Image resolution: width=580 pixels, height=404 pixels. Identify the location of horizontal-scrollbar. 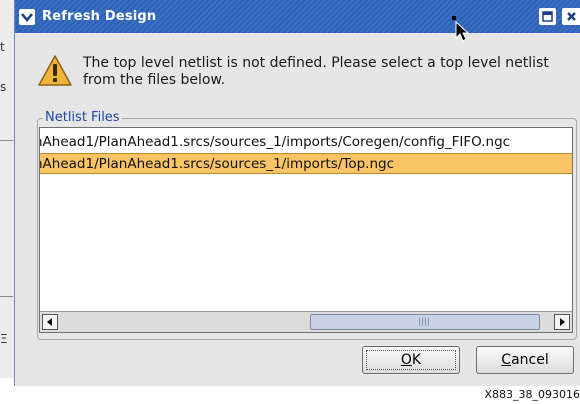
(306, 321).